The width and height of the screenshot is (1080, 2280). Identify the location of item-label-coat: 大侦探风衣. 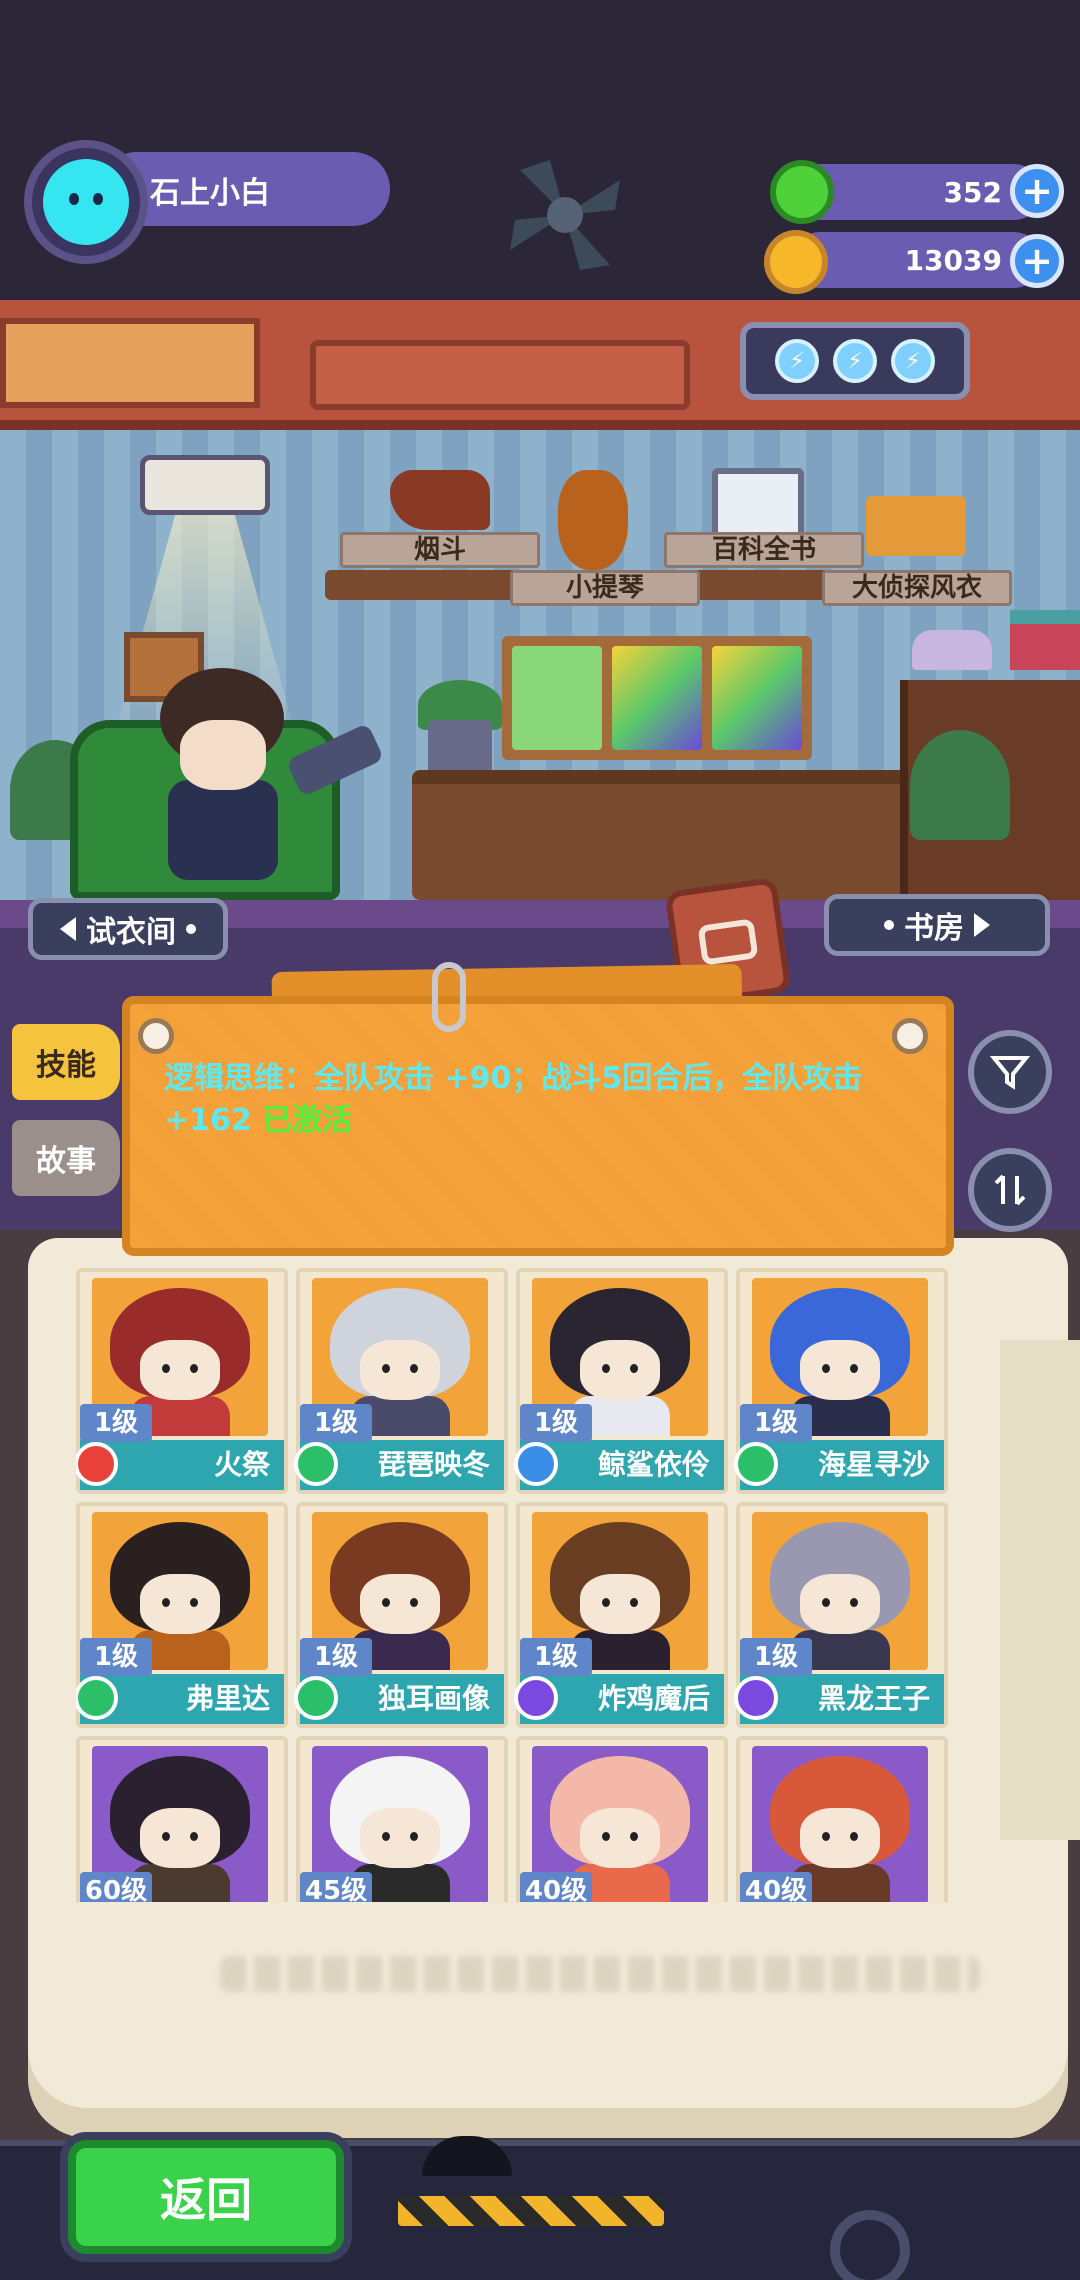
(917, 588).